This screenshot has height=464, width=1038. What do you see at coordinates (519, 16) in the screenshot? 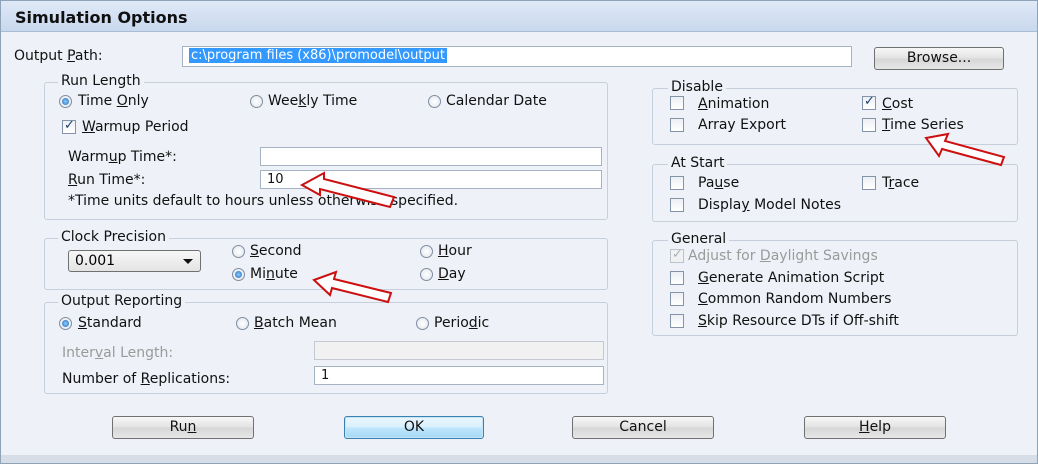
I see `title-bar: Simulation Options` at bounding box center [519, 16].